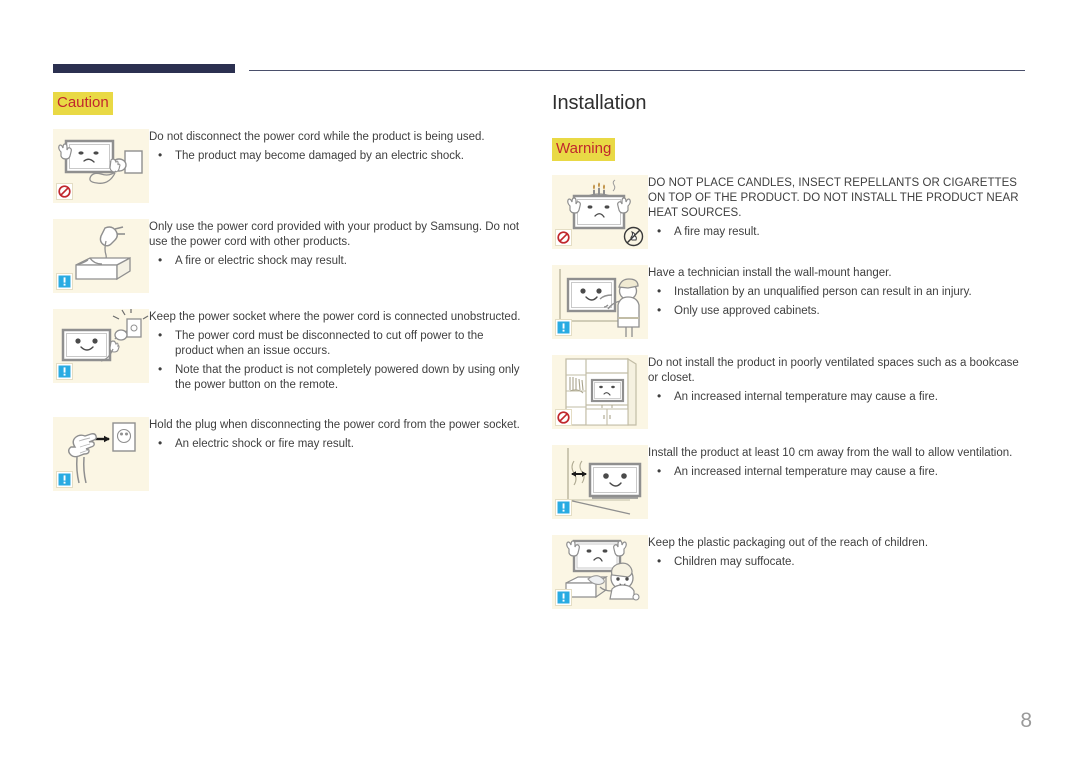 This screenshot has height=763, width=1080. I want to click on technician-wall-mount-notice-illustration, so click(600, 302).